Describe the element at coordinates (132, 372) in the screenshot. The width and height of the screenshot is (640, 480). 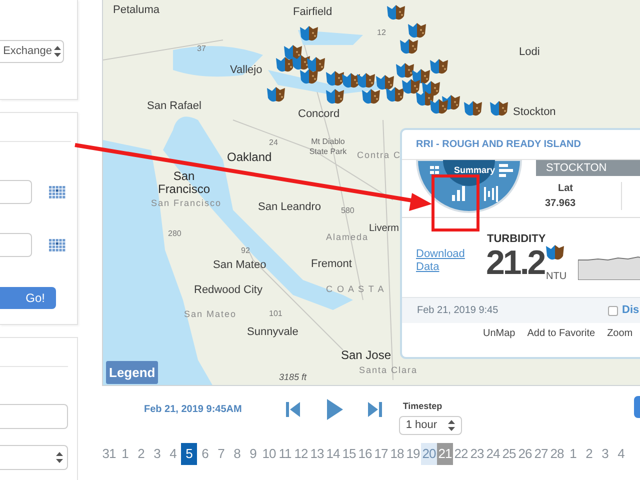
I see `legend-button: Legend` at that location.